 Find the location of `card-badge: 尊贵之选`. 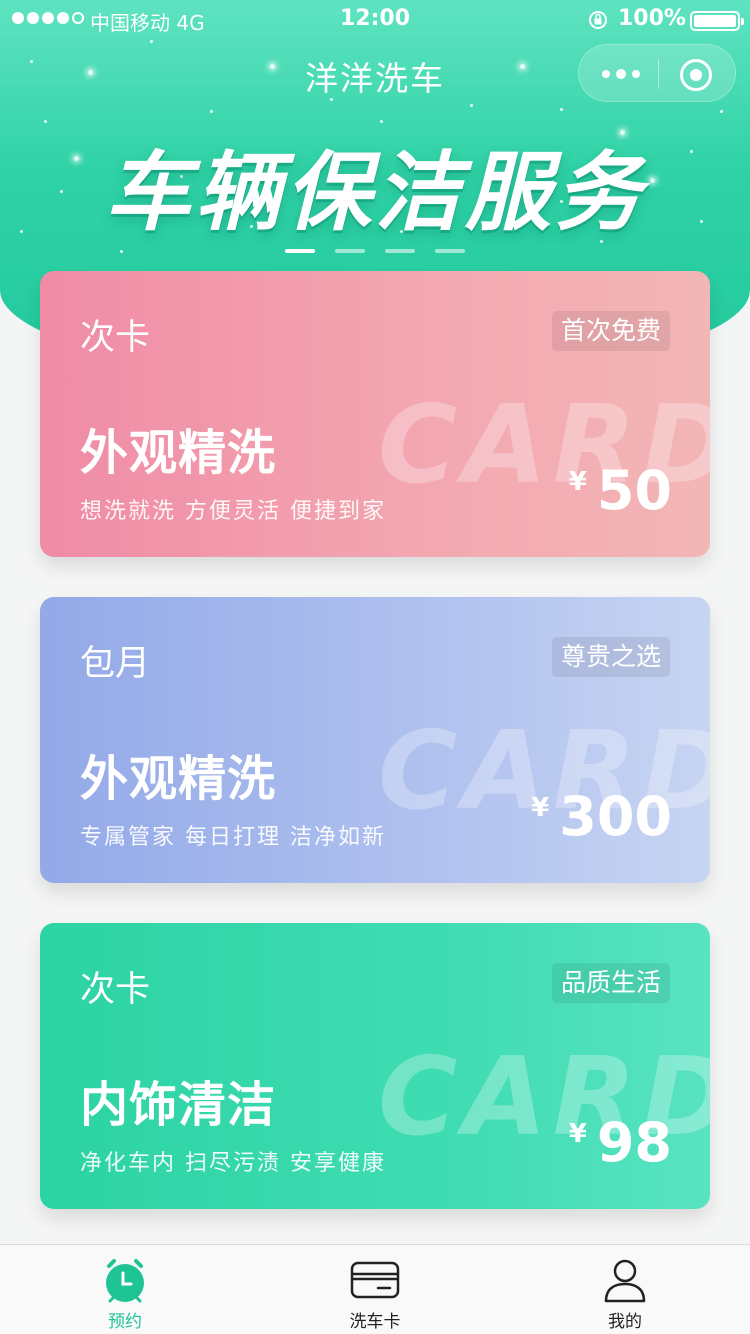

card-badge: 尊贵之选 is located at coordinates (610, 657).